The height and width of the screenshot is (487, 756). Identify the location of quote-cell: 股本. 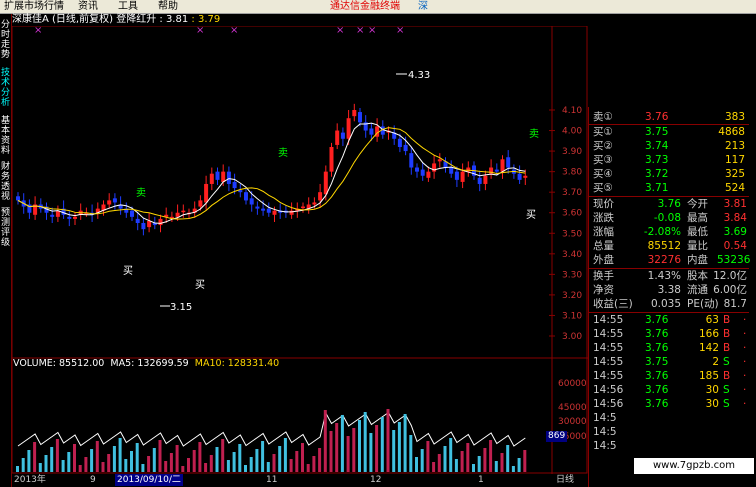
(697, 276).